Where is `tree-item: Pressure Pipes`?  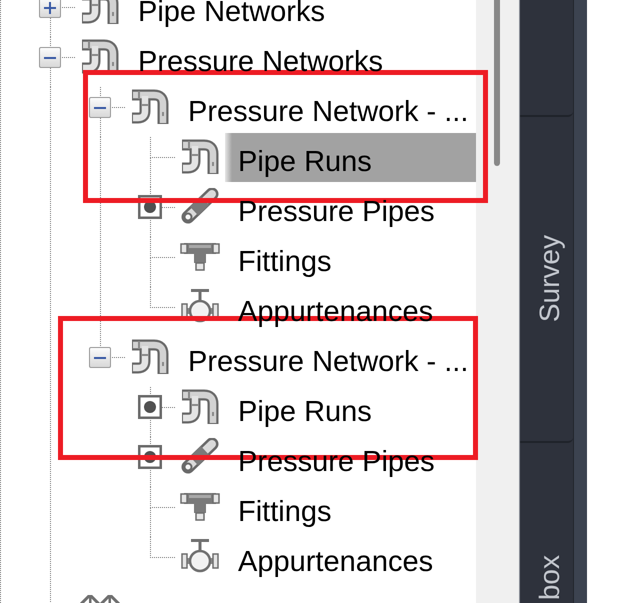 tree-item: Pressure Pipes is located at coordinates (350, 207).